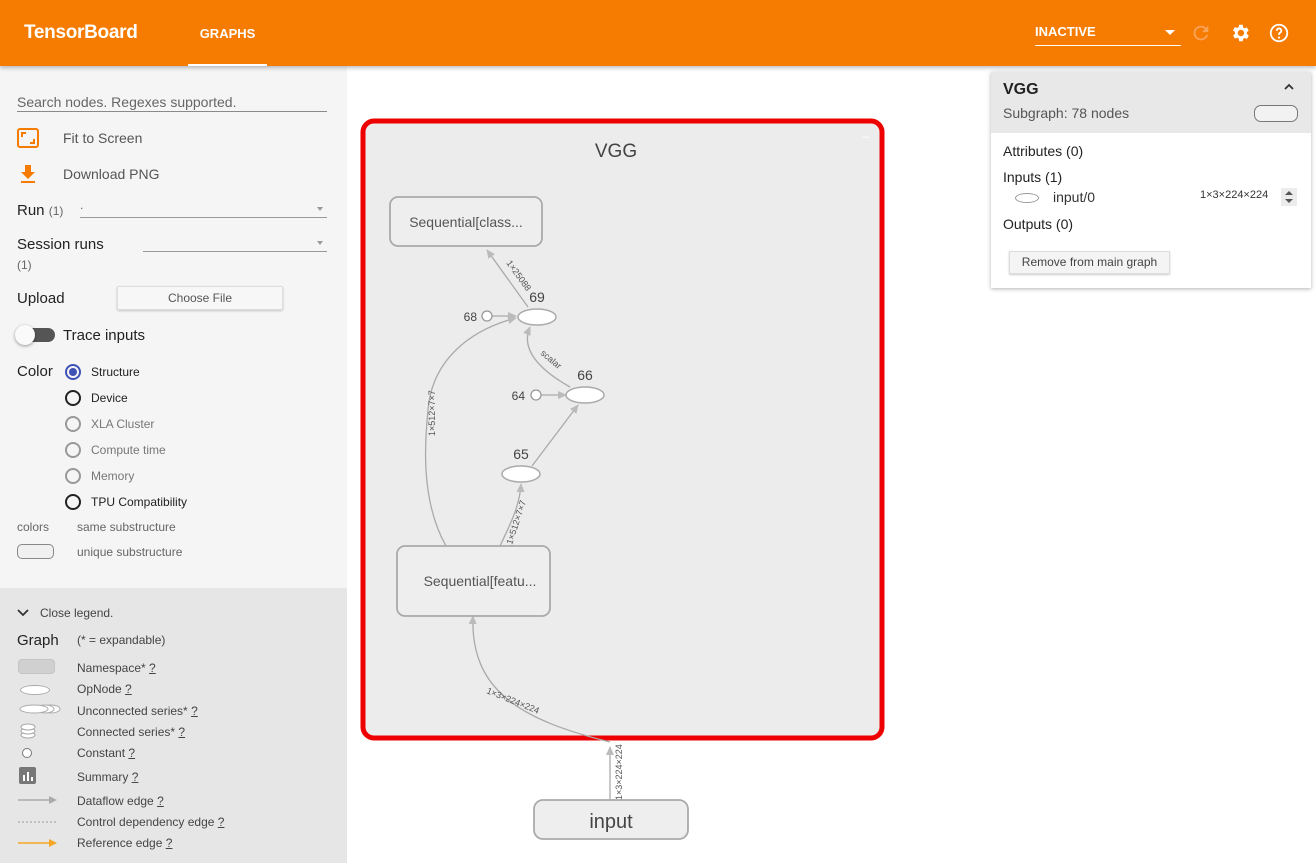 This screenshot has width=1316, height=863. I want to click on colors-label: colors, so click(33, 527).